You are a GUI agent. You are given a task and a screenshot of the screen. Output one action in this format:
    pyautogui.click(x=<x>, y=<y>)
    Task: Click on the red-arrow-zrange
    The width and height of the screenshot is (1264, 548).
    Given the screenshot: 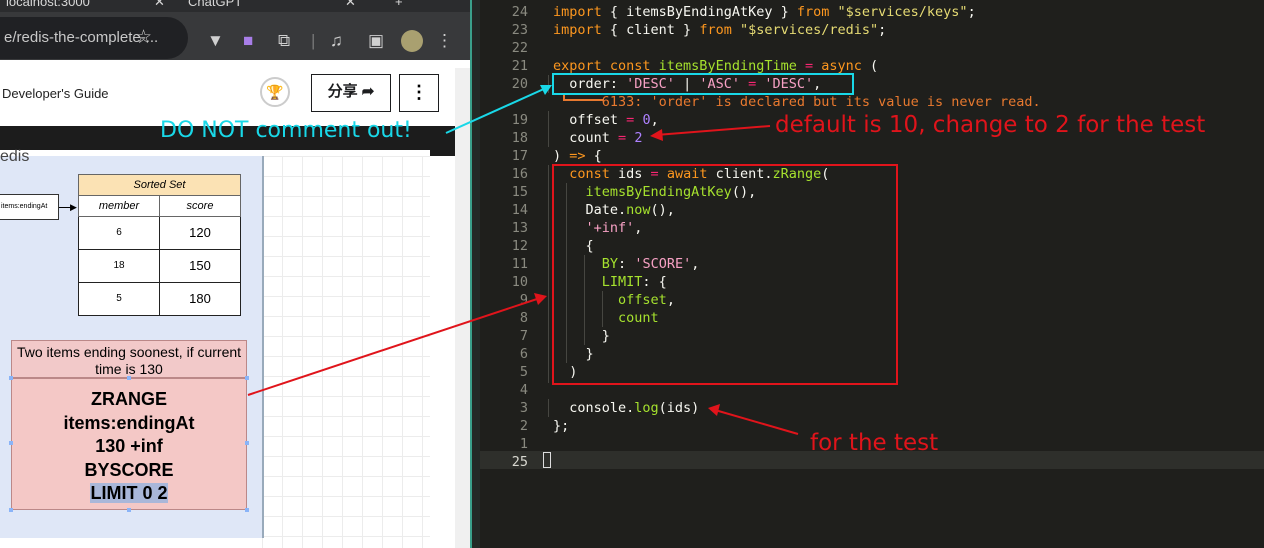 What is the action you would take?
    pyautogui.click(x=394, y=346)
    